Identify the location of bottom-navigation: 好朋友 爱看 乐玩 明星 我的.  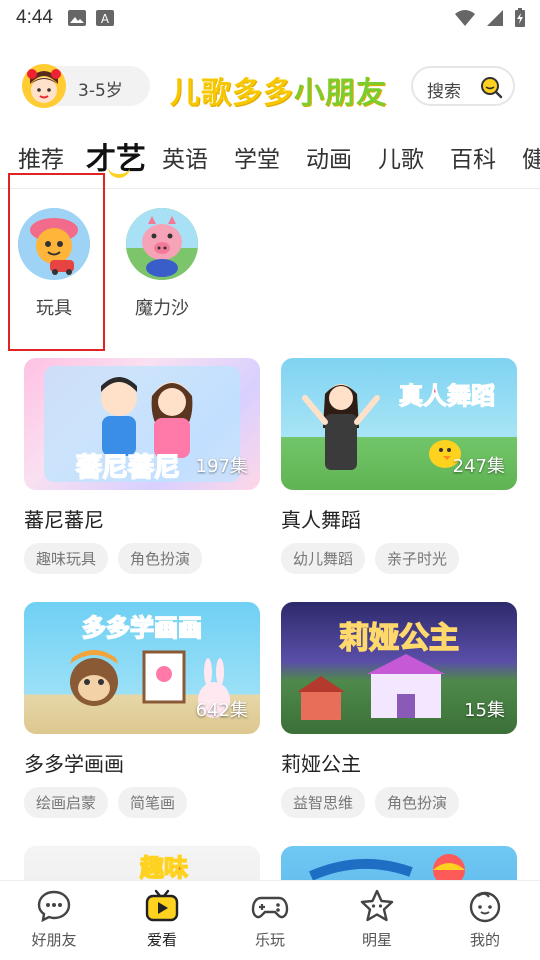
(270, 920).